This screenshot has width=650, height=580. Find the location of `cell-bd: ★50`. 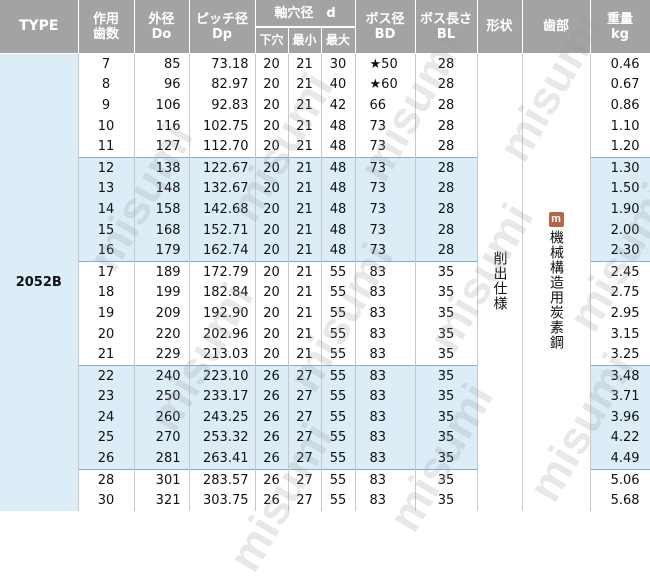

cell-bd: ★50 is located at coordinates (385, 64).